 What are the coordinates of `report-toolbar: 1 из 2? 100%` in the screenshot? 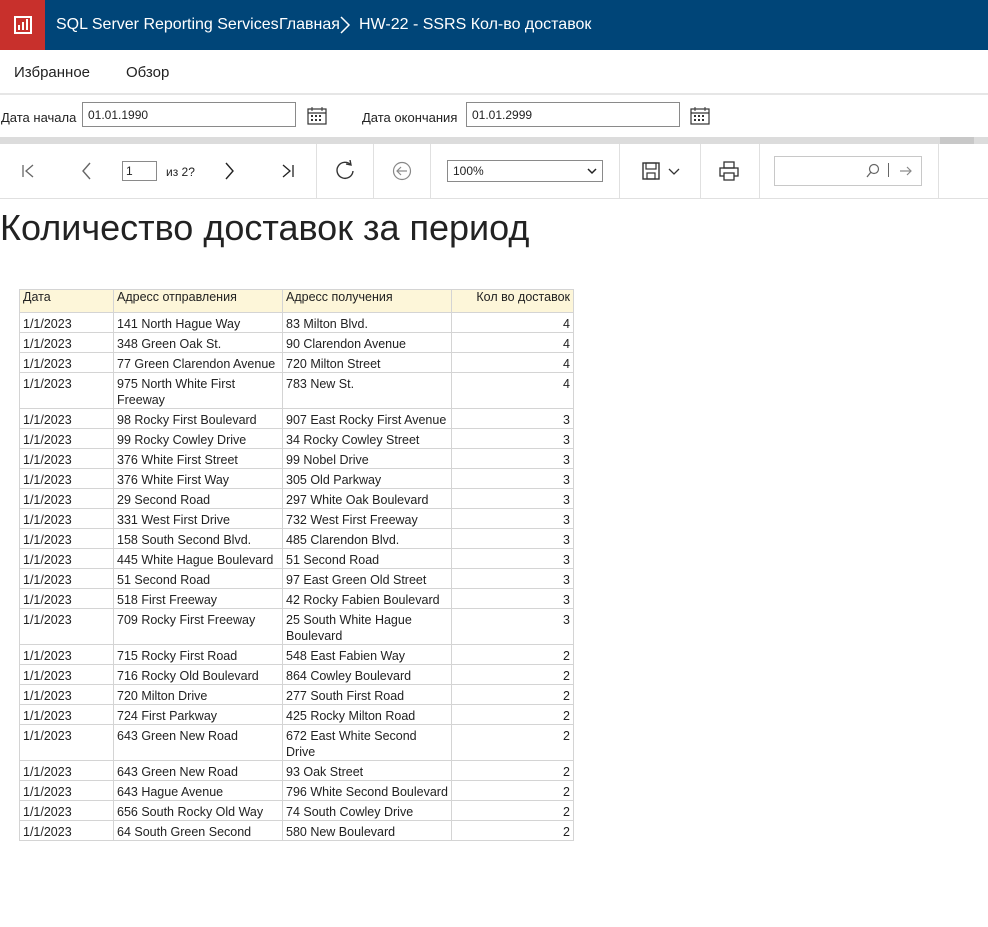 It's located at (494, 171).